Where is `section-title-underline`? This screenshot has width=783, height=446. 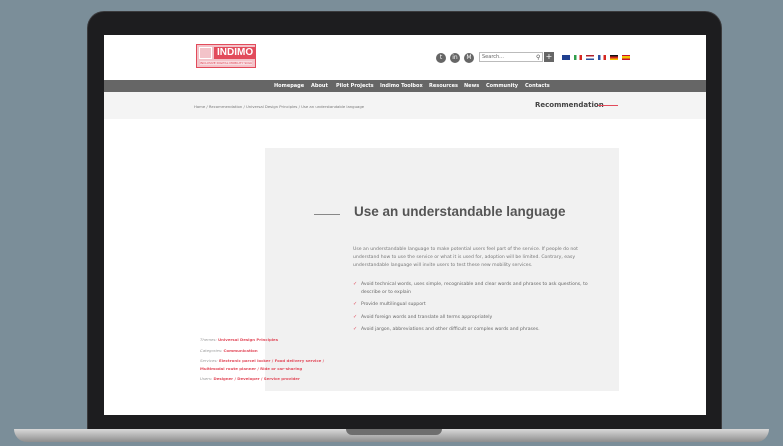 section-title-underline is located at coordinates (608, 105).